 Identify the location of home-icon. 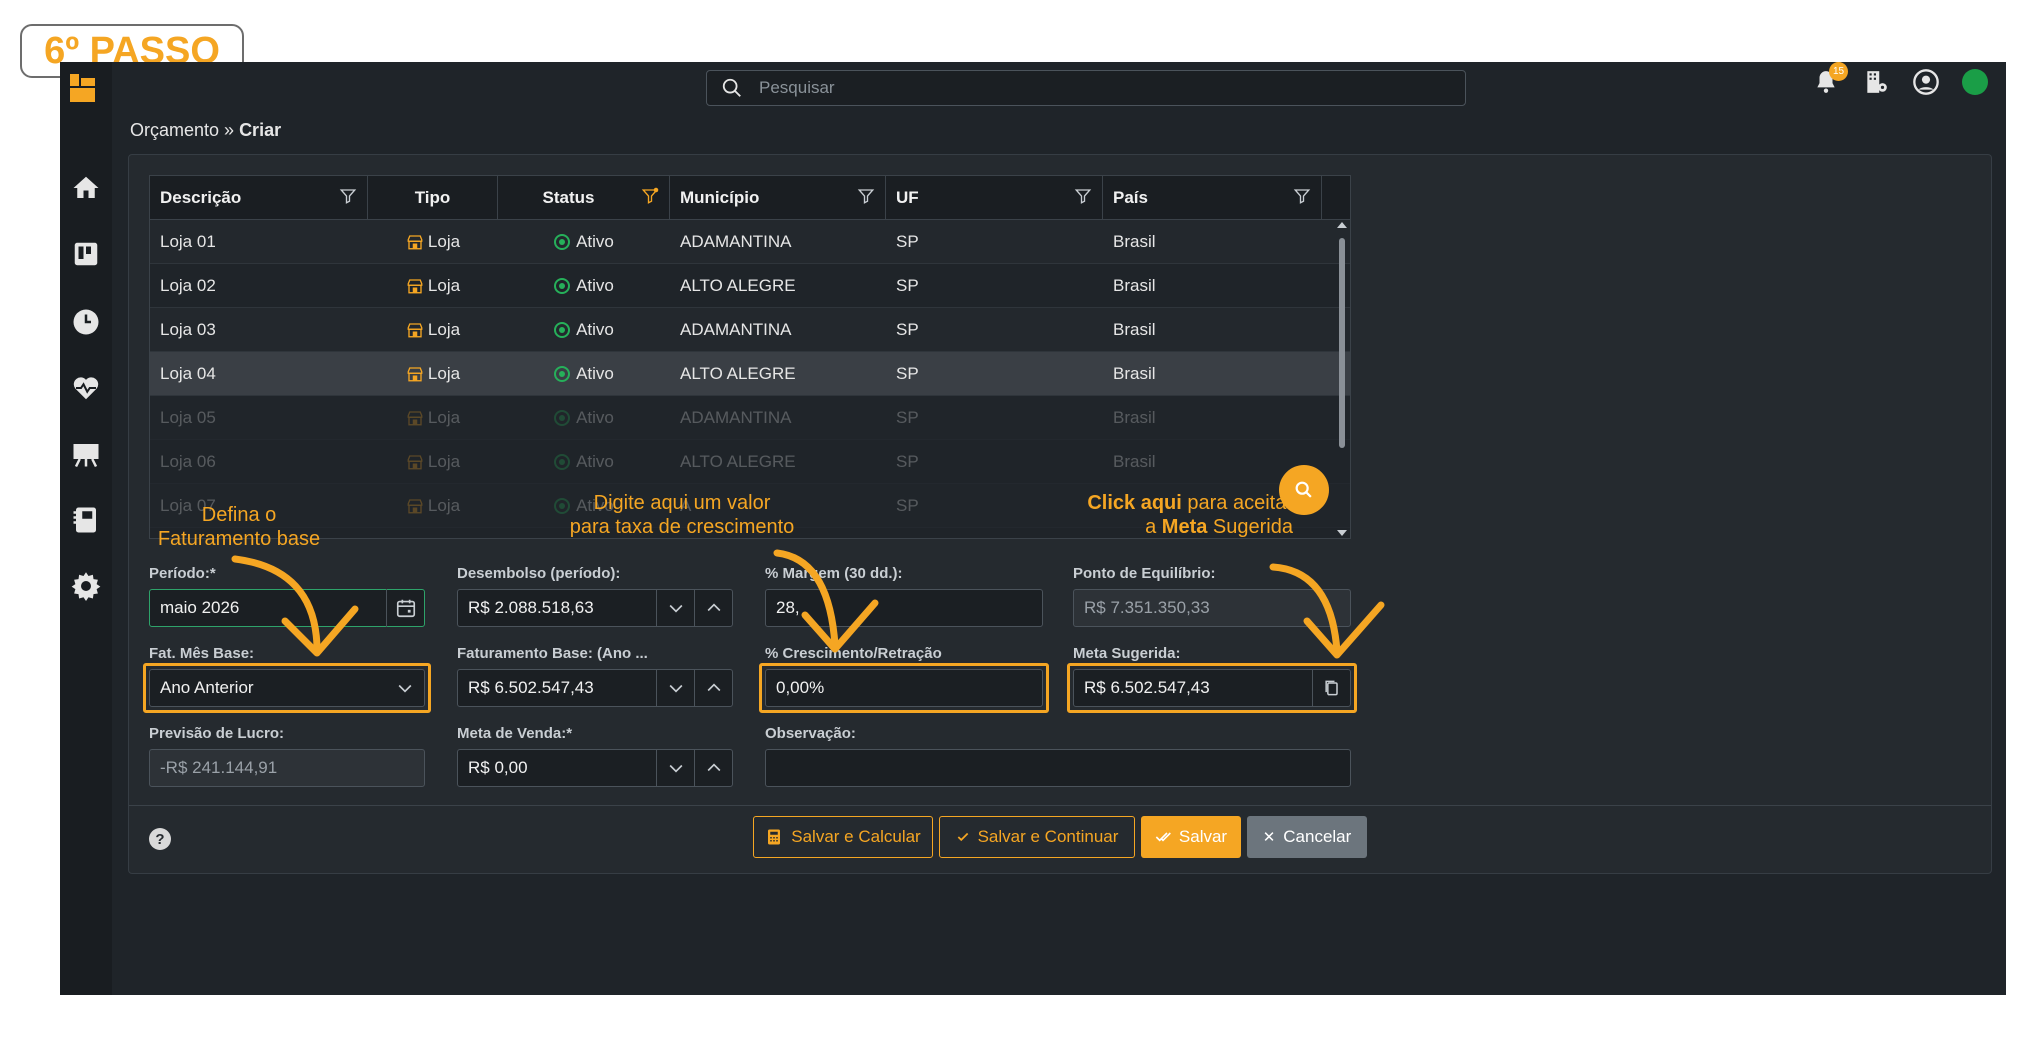
(86, 188).